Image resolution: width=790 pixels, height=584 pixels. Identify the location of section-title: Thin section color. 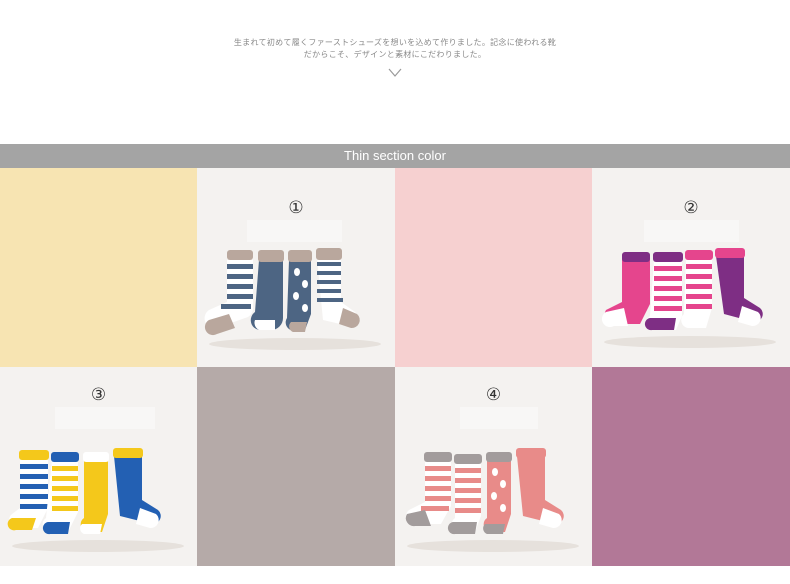
(395, 155).